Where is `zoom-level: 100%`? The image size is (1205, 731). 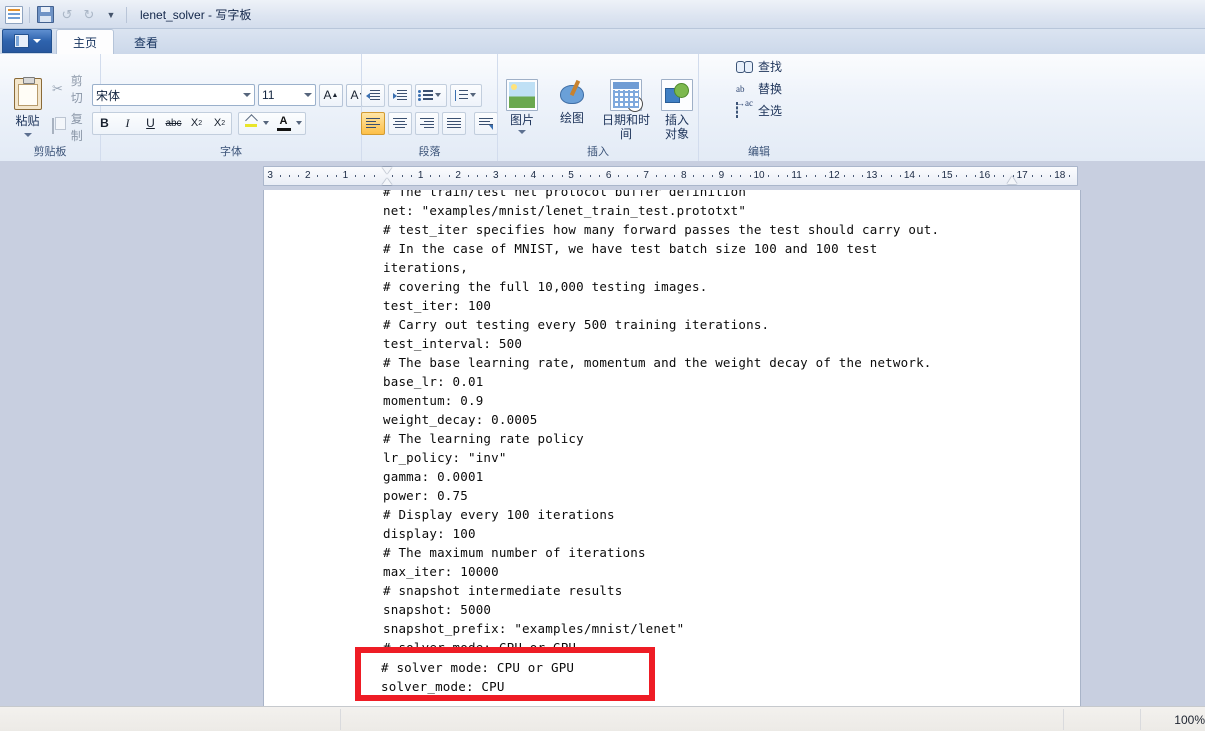
zoom-level: 100% is located at coordinates (1189, 720).